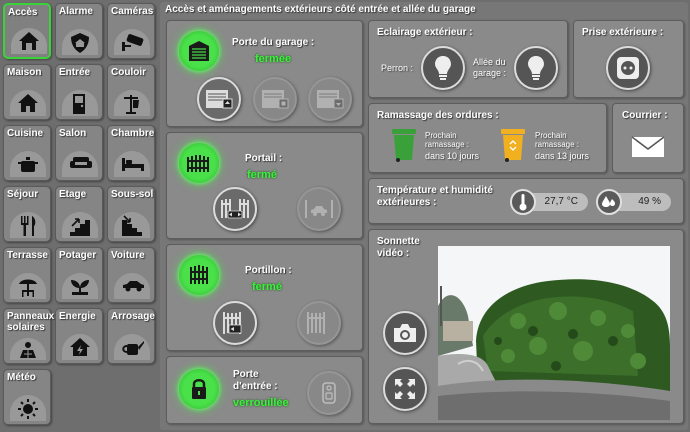 This screenshot has height=432, width=690. What do you see at coordinates (133, 133) in the screenshot?
I see `nav-tile-label: Chambre` at bounding box center [133, 133].